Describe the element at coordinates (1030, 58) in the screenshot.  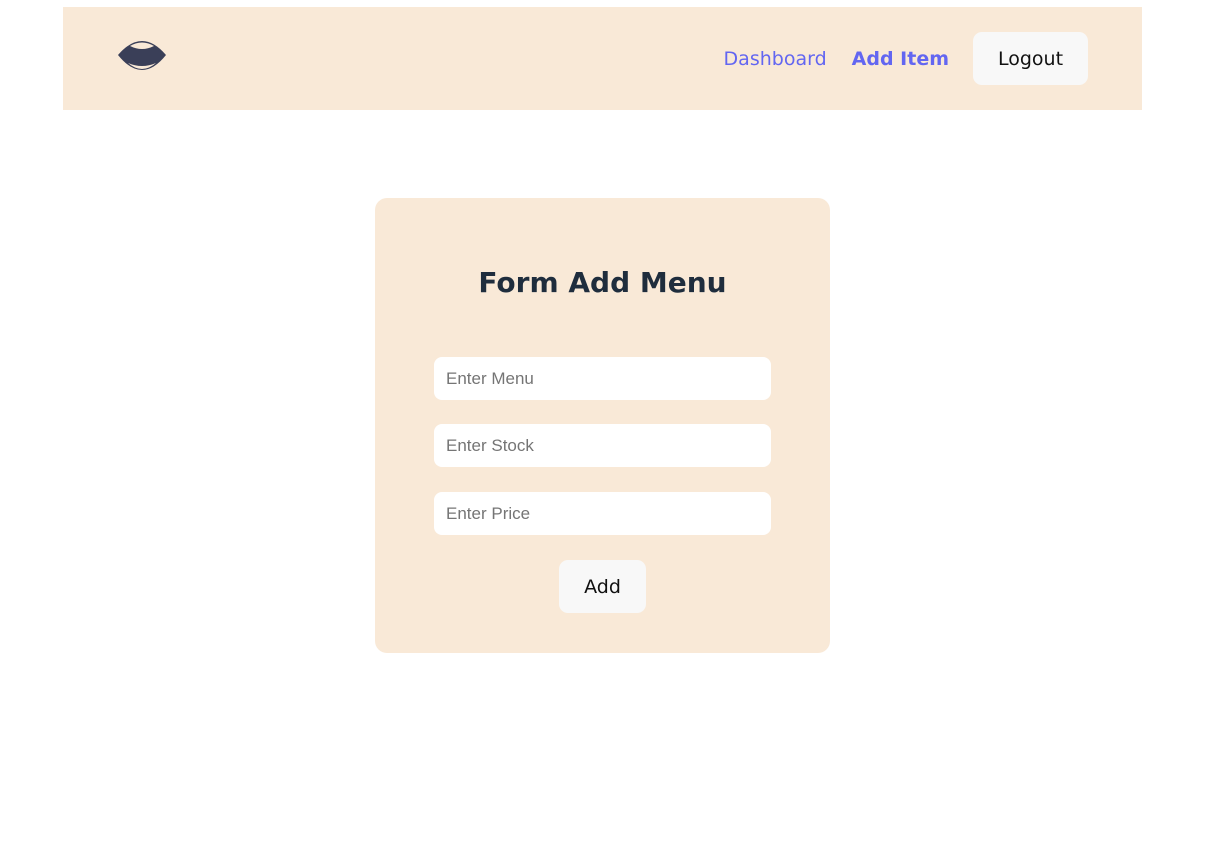
I see `logout-button: Logout` at that location.